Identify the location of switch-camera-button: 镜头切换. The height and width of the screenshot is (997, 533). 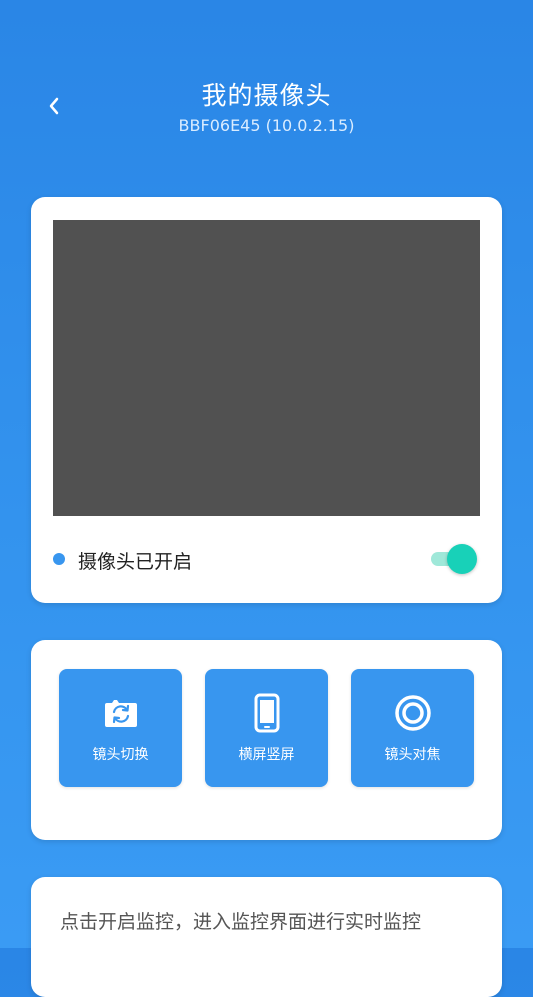
(120, 728).